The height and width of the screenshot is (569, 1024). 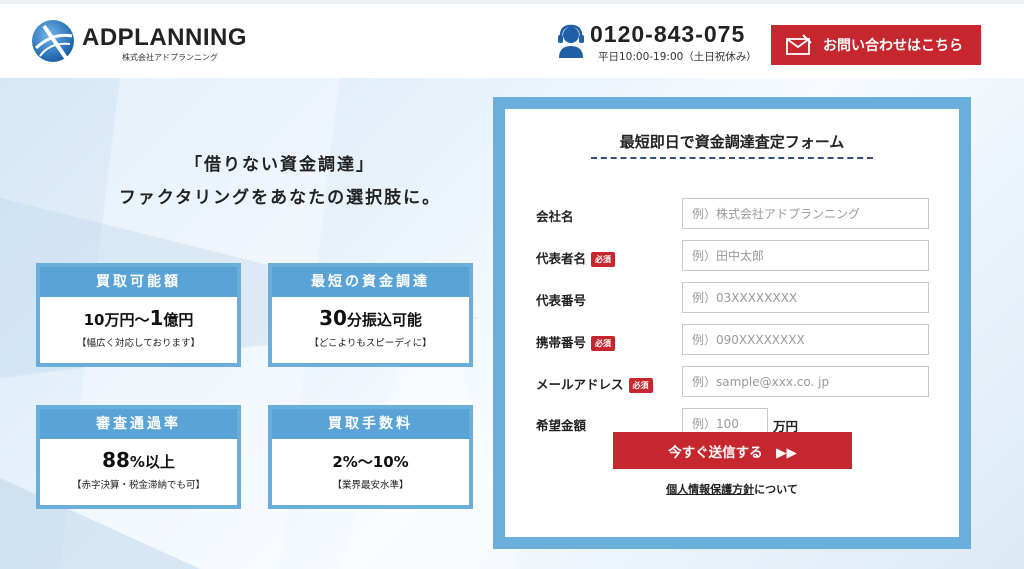 I want to click on representative-name-row-label: 代表者名 必須, so click(x=576, y=257).